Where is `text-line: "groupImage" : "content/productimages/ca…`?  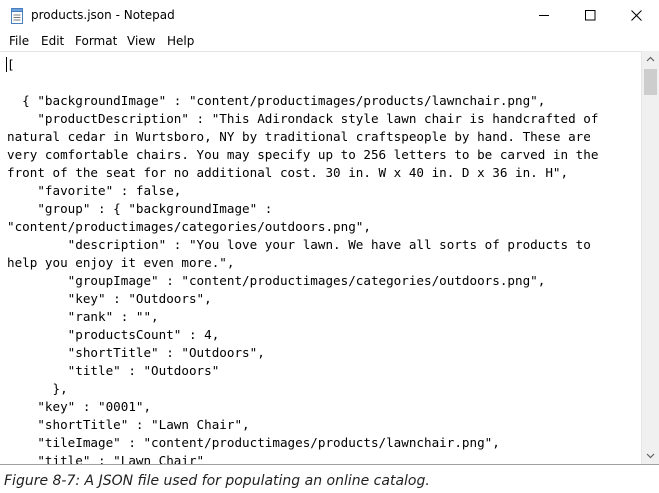
text-line: "groupImage" : "content/productimages/ca… is located at coordinates (276, 280).